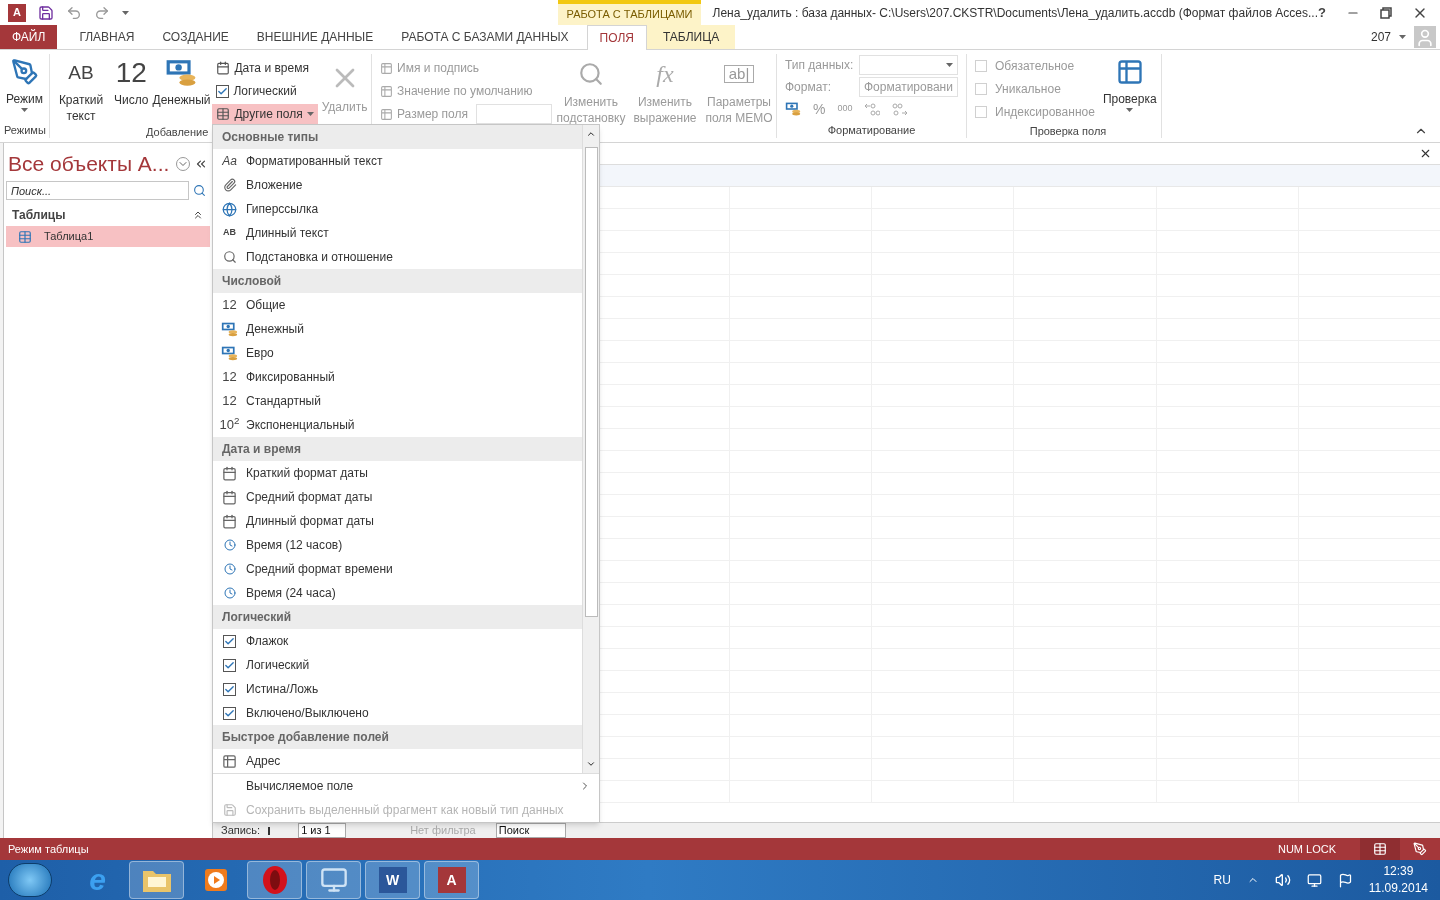  I want to click on number-icon: 10$^{2}$, so click(229, 425).